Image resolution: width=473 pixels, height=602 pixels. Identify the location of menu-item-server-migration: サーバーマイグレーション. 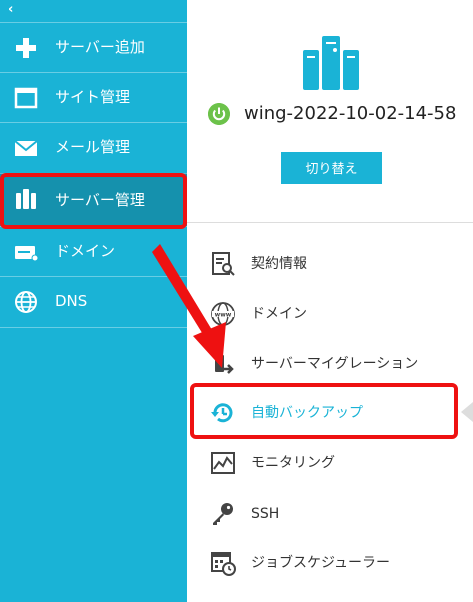
(335, 363).